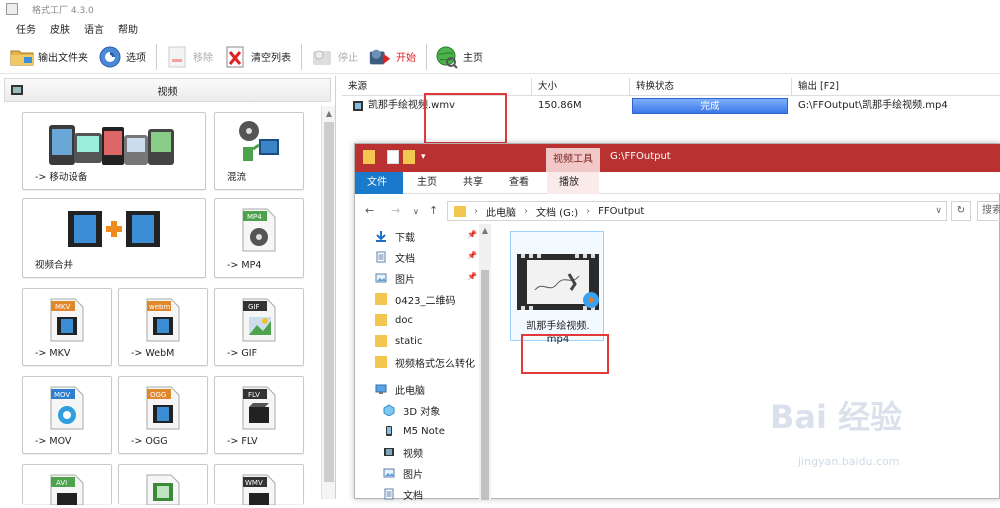  I want to click on tile-mux: 混流, so click(259, 151).